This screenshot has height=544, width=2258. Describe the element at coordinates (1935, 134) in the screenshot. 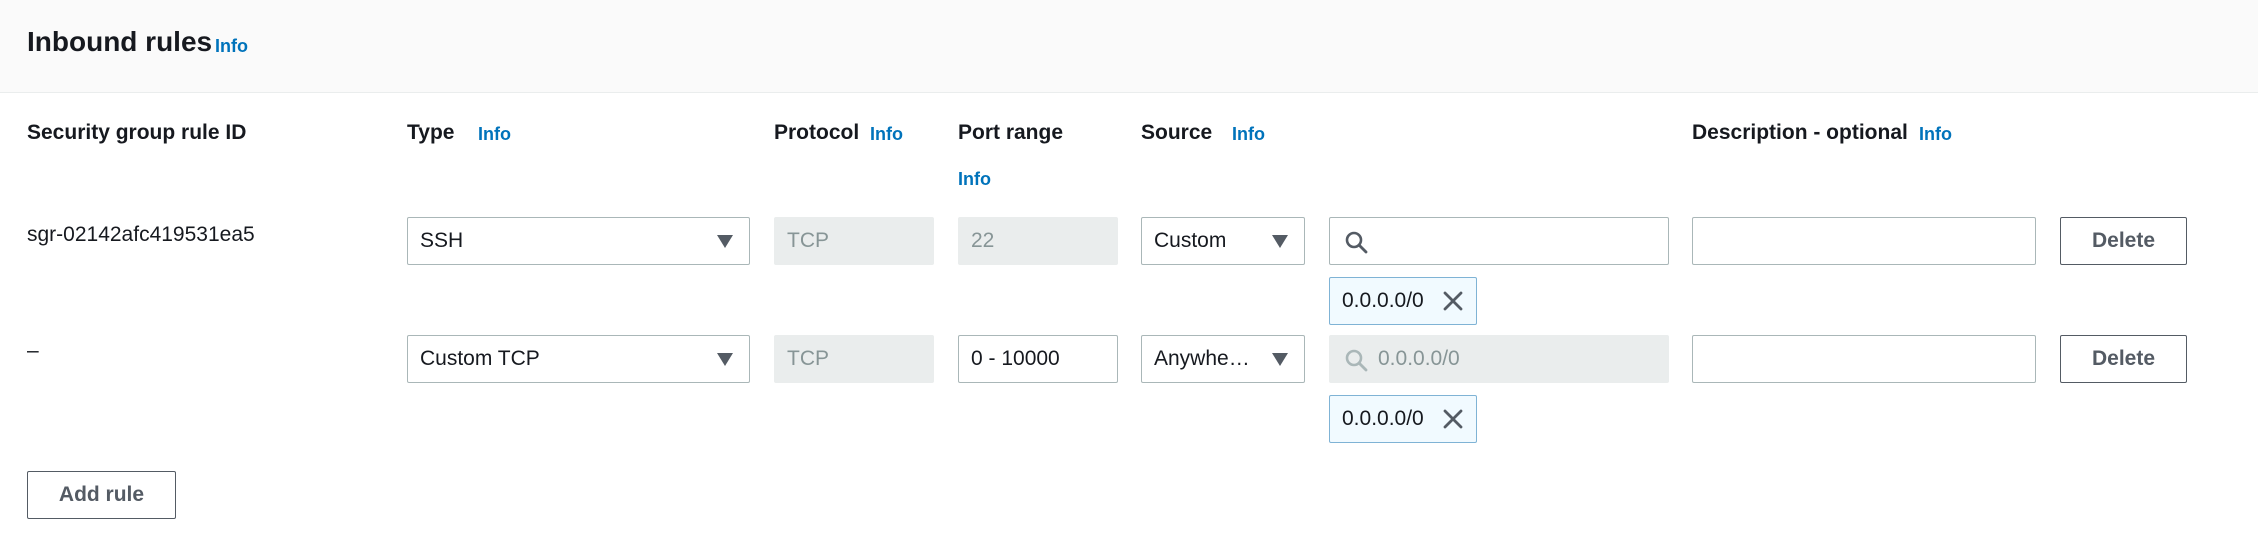

I see `description-info-link: Info` at that location.